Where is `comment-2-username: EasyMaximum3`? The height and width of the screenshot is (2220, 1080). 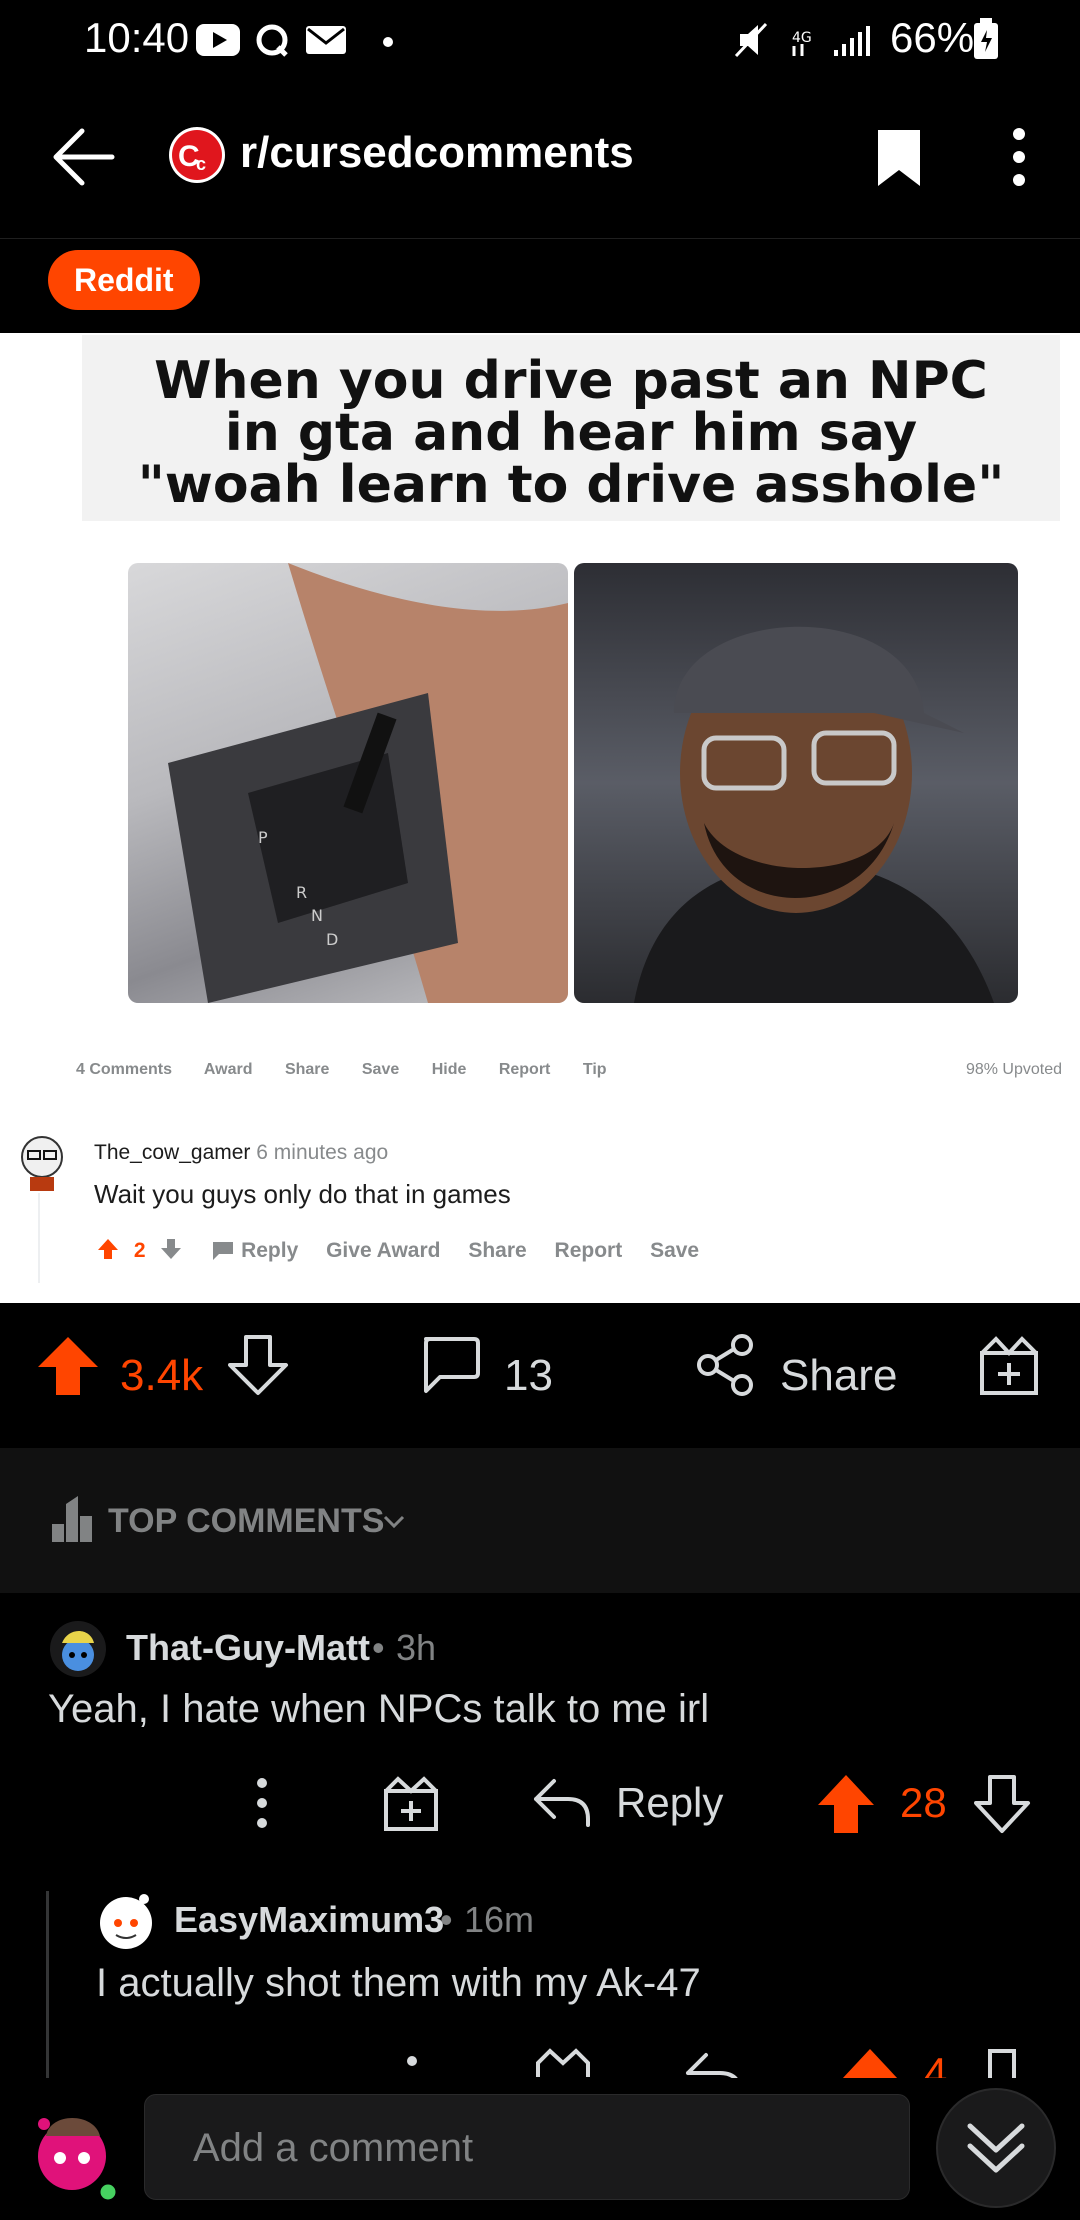 comment-2-username: EasyMaximum3 is located at coordinates (309, 1920).